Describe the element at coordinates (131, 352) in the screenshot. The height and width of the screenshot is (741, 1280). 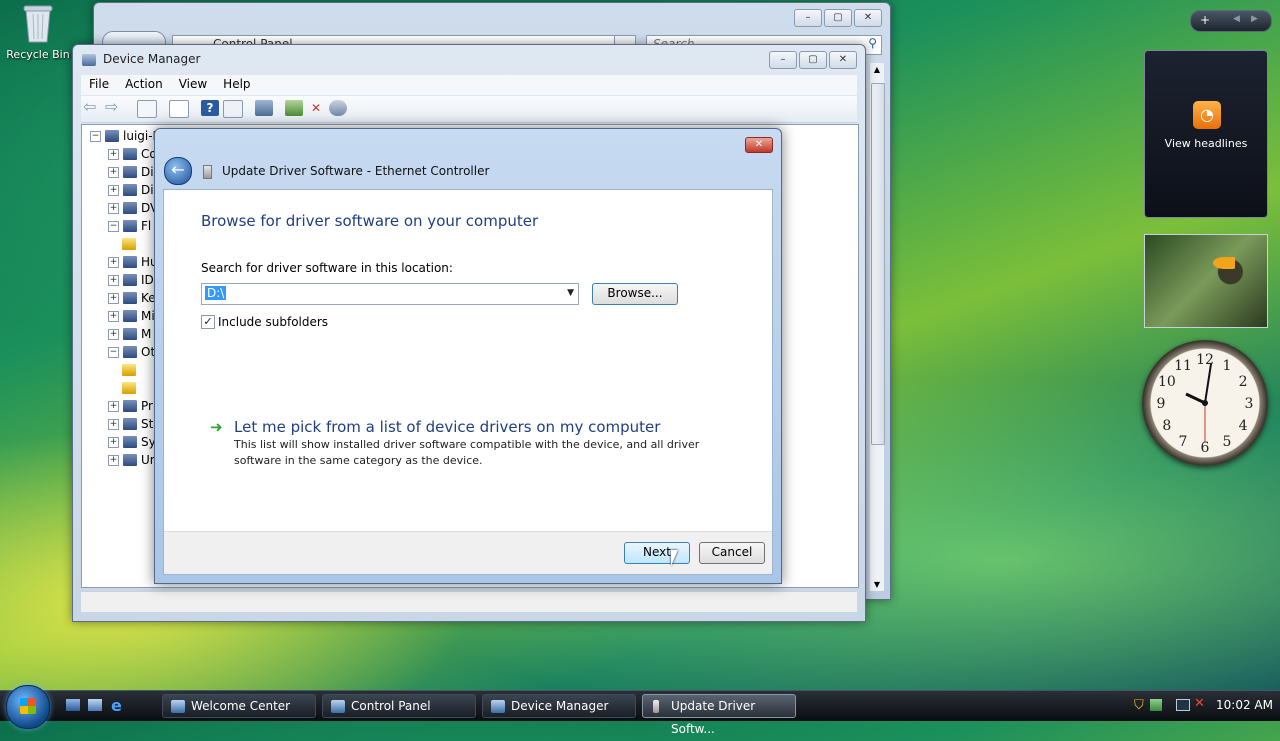
I see `tree-item: − Ot` at that location.